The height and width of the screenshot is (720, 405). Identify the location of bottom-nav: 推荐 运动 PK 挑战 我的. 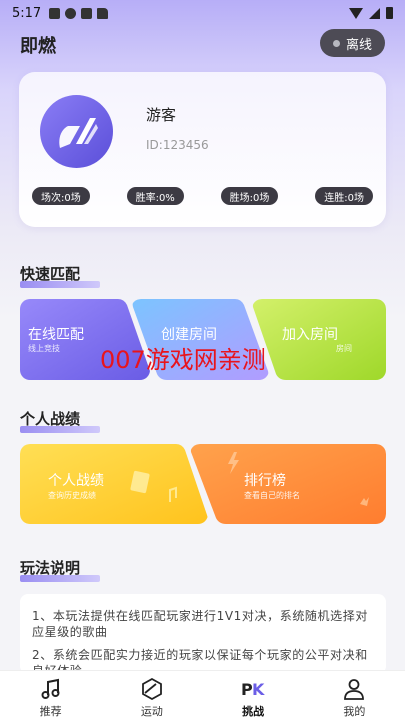
(202, 695).